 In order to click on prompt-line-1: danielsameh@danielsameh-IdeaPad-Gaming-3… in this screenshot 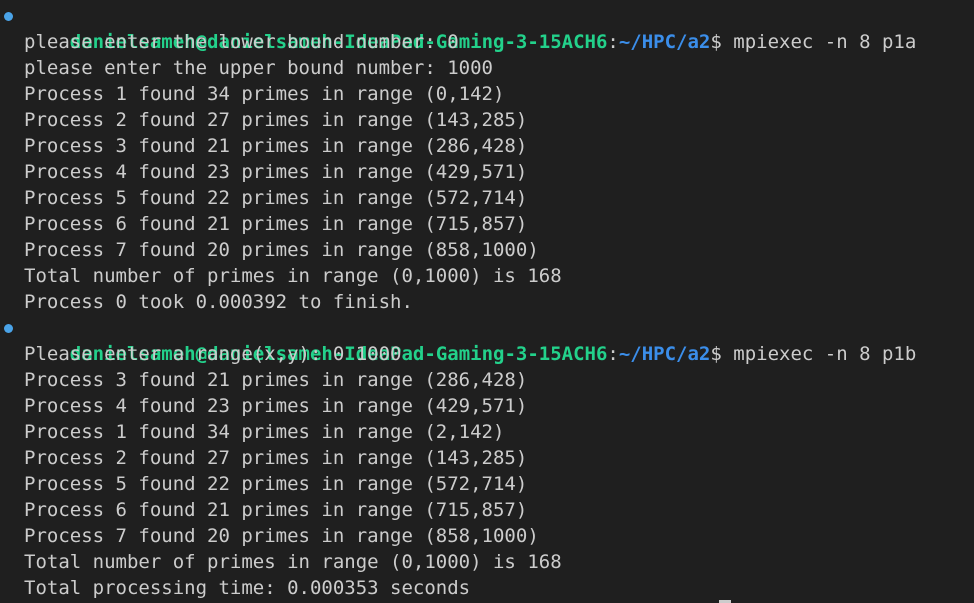, I will do `click(487, 28)`.